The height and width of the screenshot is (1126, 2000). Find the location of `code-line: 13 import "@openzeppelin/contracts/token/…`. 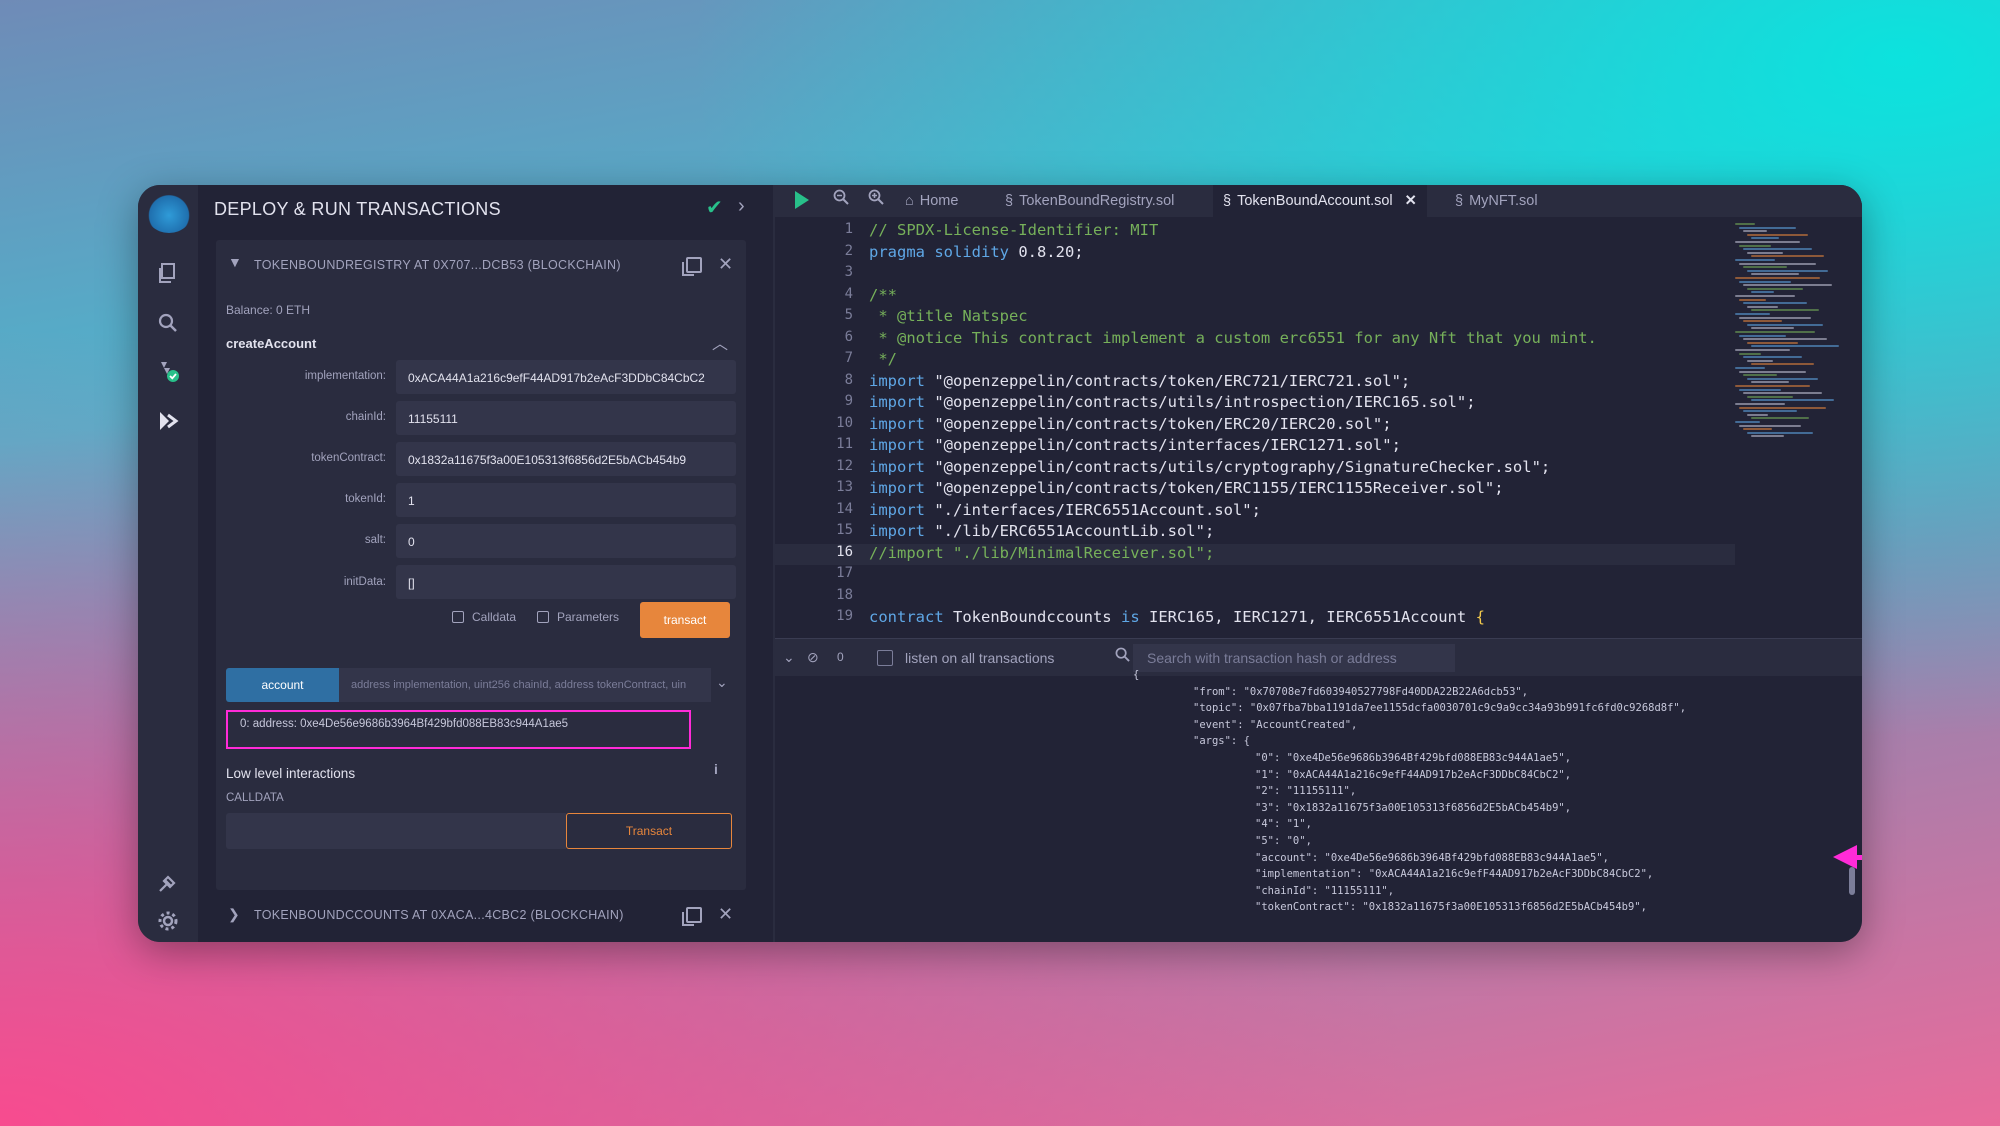

code-line: 13 import "@openzeppelin/contracts/token/… is located at coordinates (1255, 490).